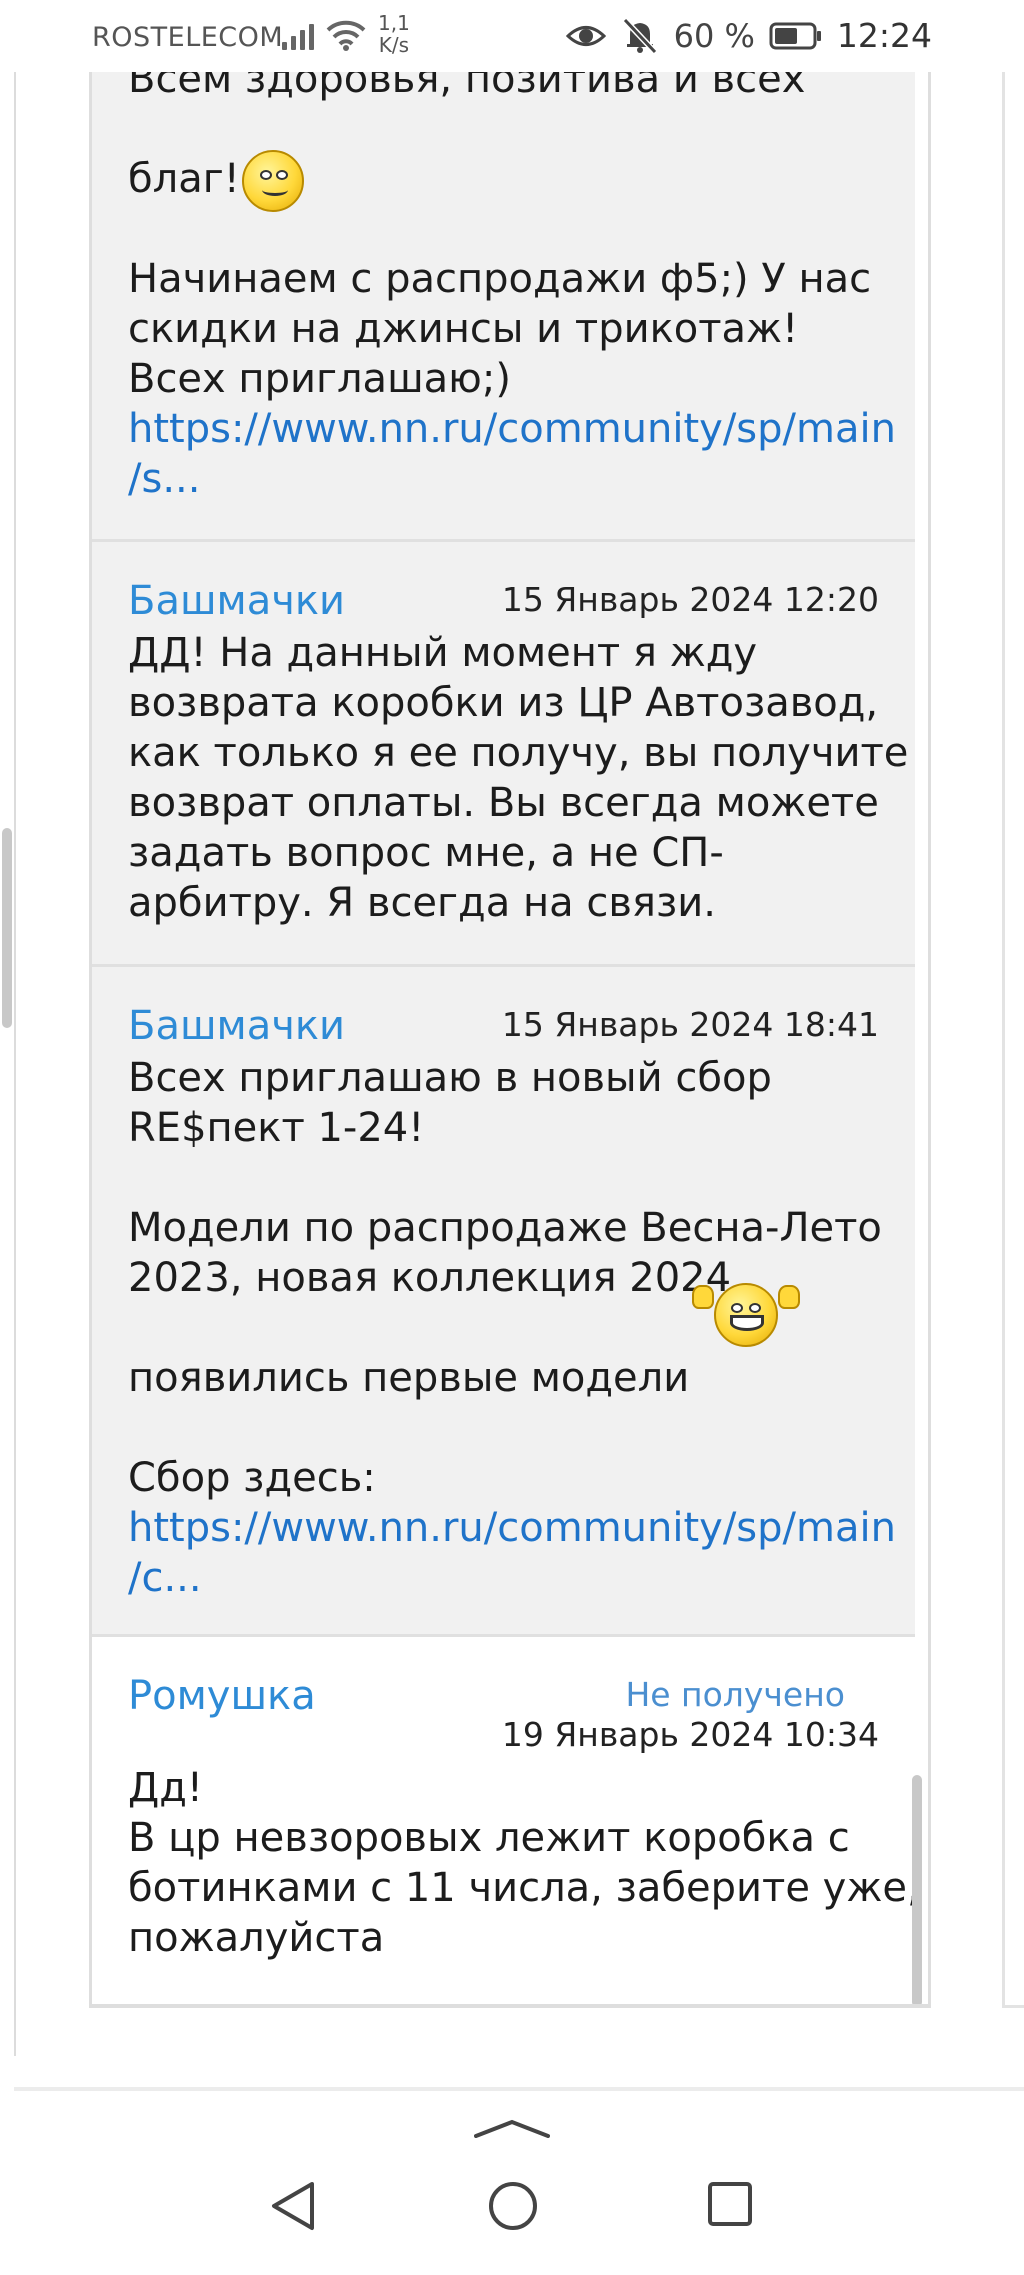 The image size is (1024, 2275). What do you see at coordinates (422, 903) in the screenshot?
I see `message-text: арбитру. Я всегда на связи.` at bounding box center [422, 903].